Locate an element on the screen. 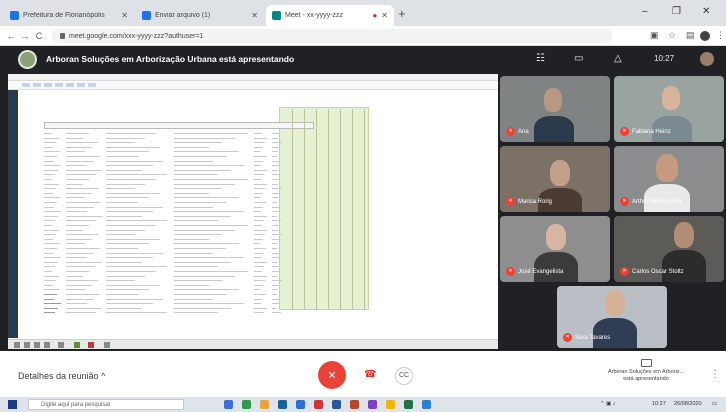 This screenshot has width=726, height=412. grid-line is located at coordinates (316, 209).